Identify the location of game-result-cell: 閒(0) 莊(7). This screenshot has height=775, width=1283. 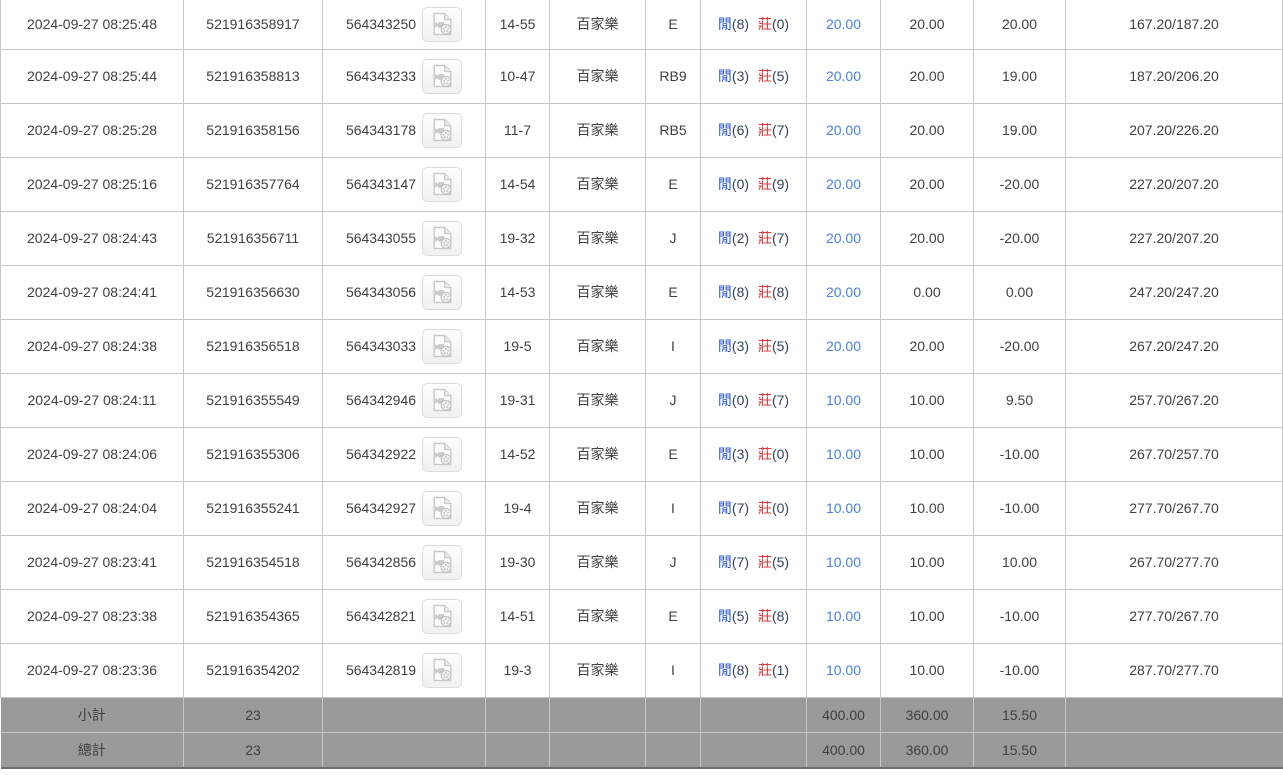
(753, 400).